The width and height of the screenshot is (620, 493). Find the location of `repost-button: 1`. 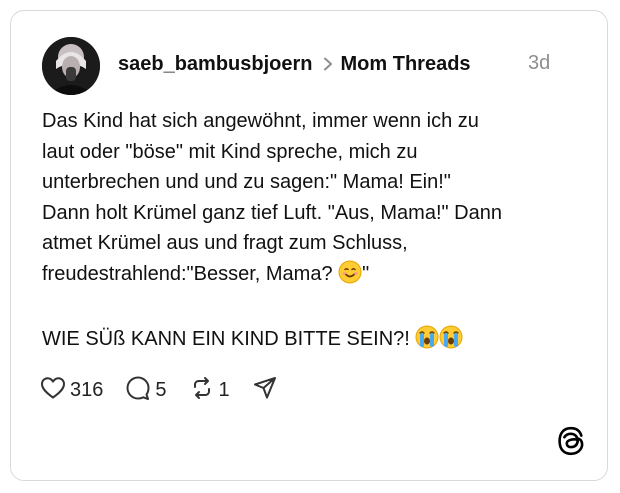

repost-button: 1 is located at coordinates (209, 390).